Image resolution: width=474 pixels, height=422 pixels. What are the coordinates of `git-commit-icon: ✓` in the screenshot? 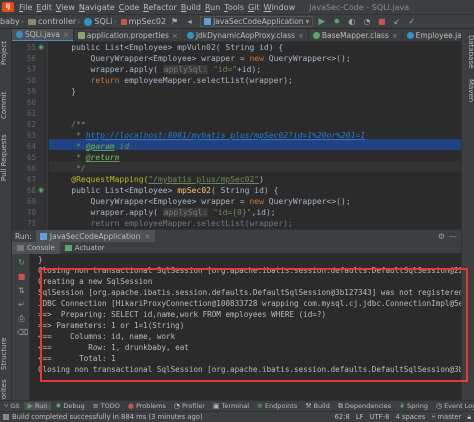 It's located at (411, 22).